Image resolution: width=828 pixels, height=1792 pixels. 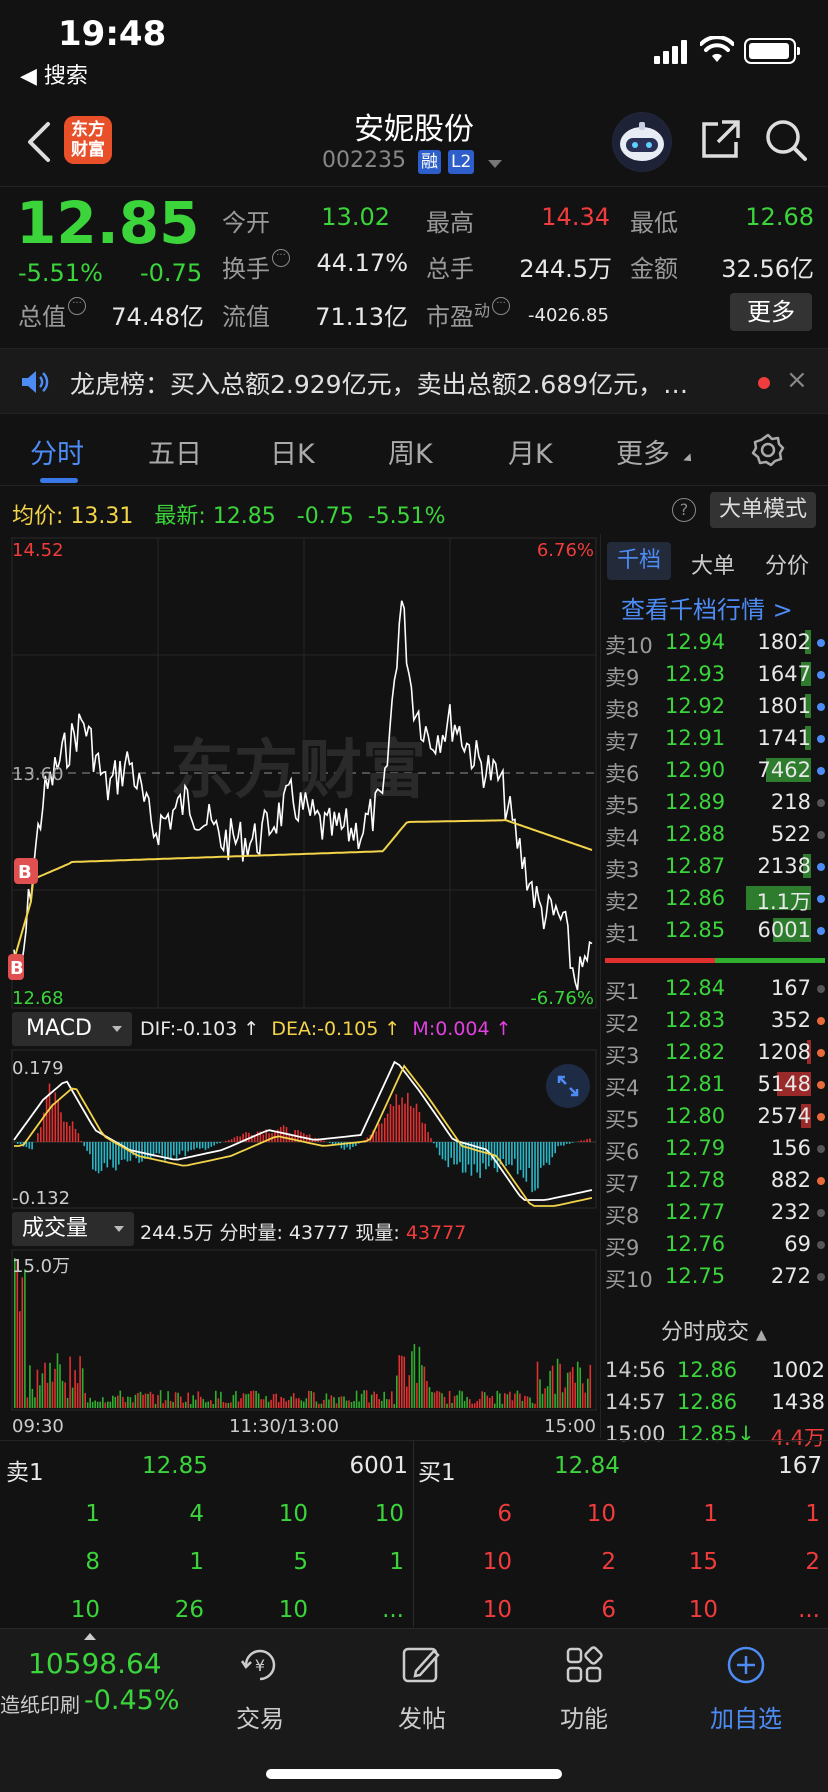 I want to click on back-to-search-link: ◀ 搜索, so click(x=54, y=74).